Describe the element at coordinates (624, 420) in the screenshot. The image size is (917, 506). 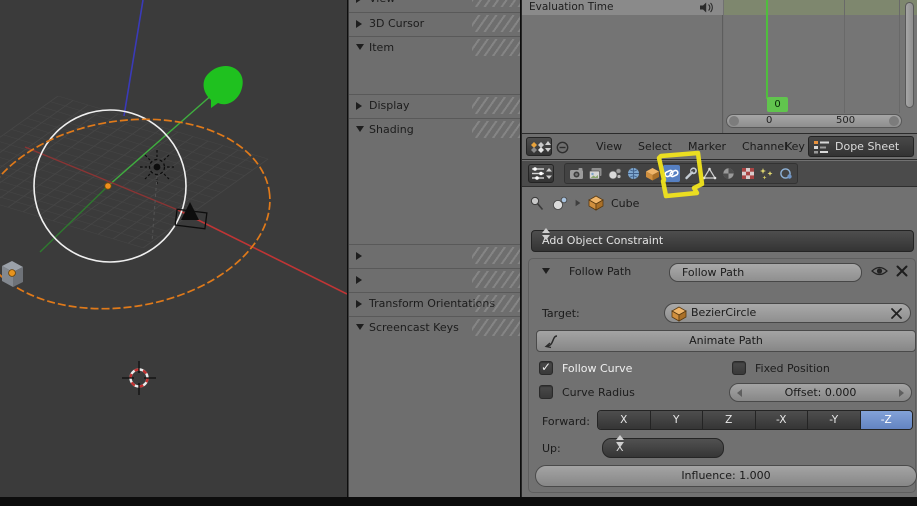
I see `forward-axis-x: X` at that location.